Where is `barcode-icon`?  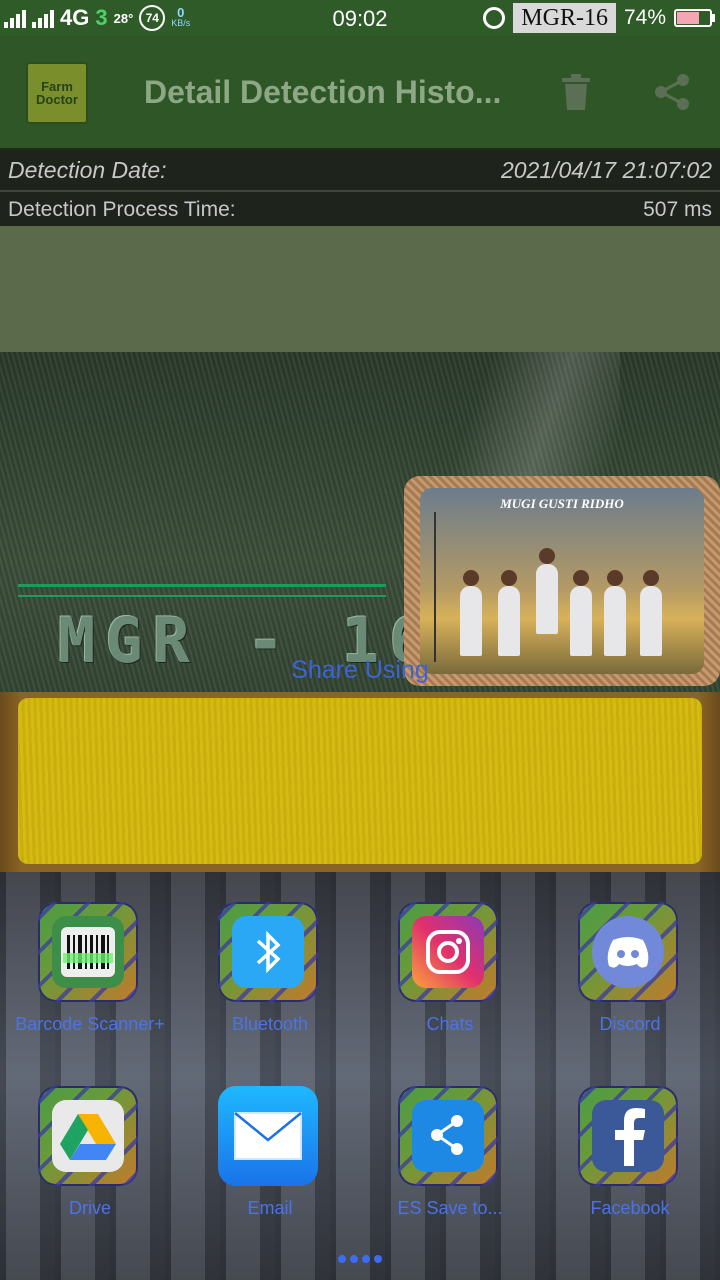
barcode-icon is located at coordinates (88, 952).